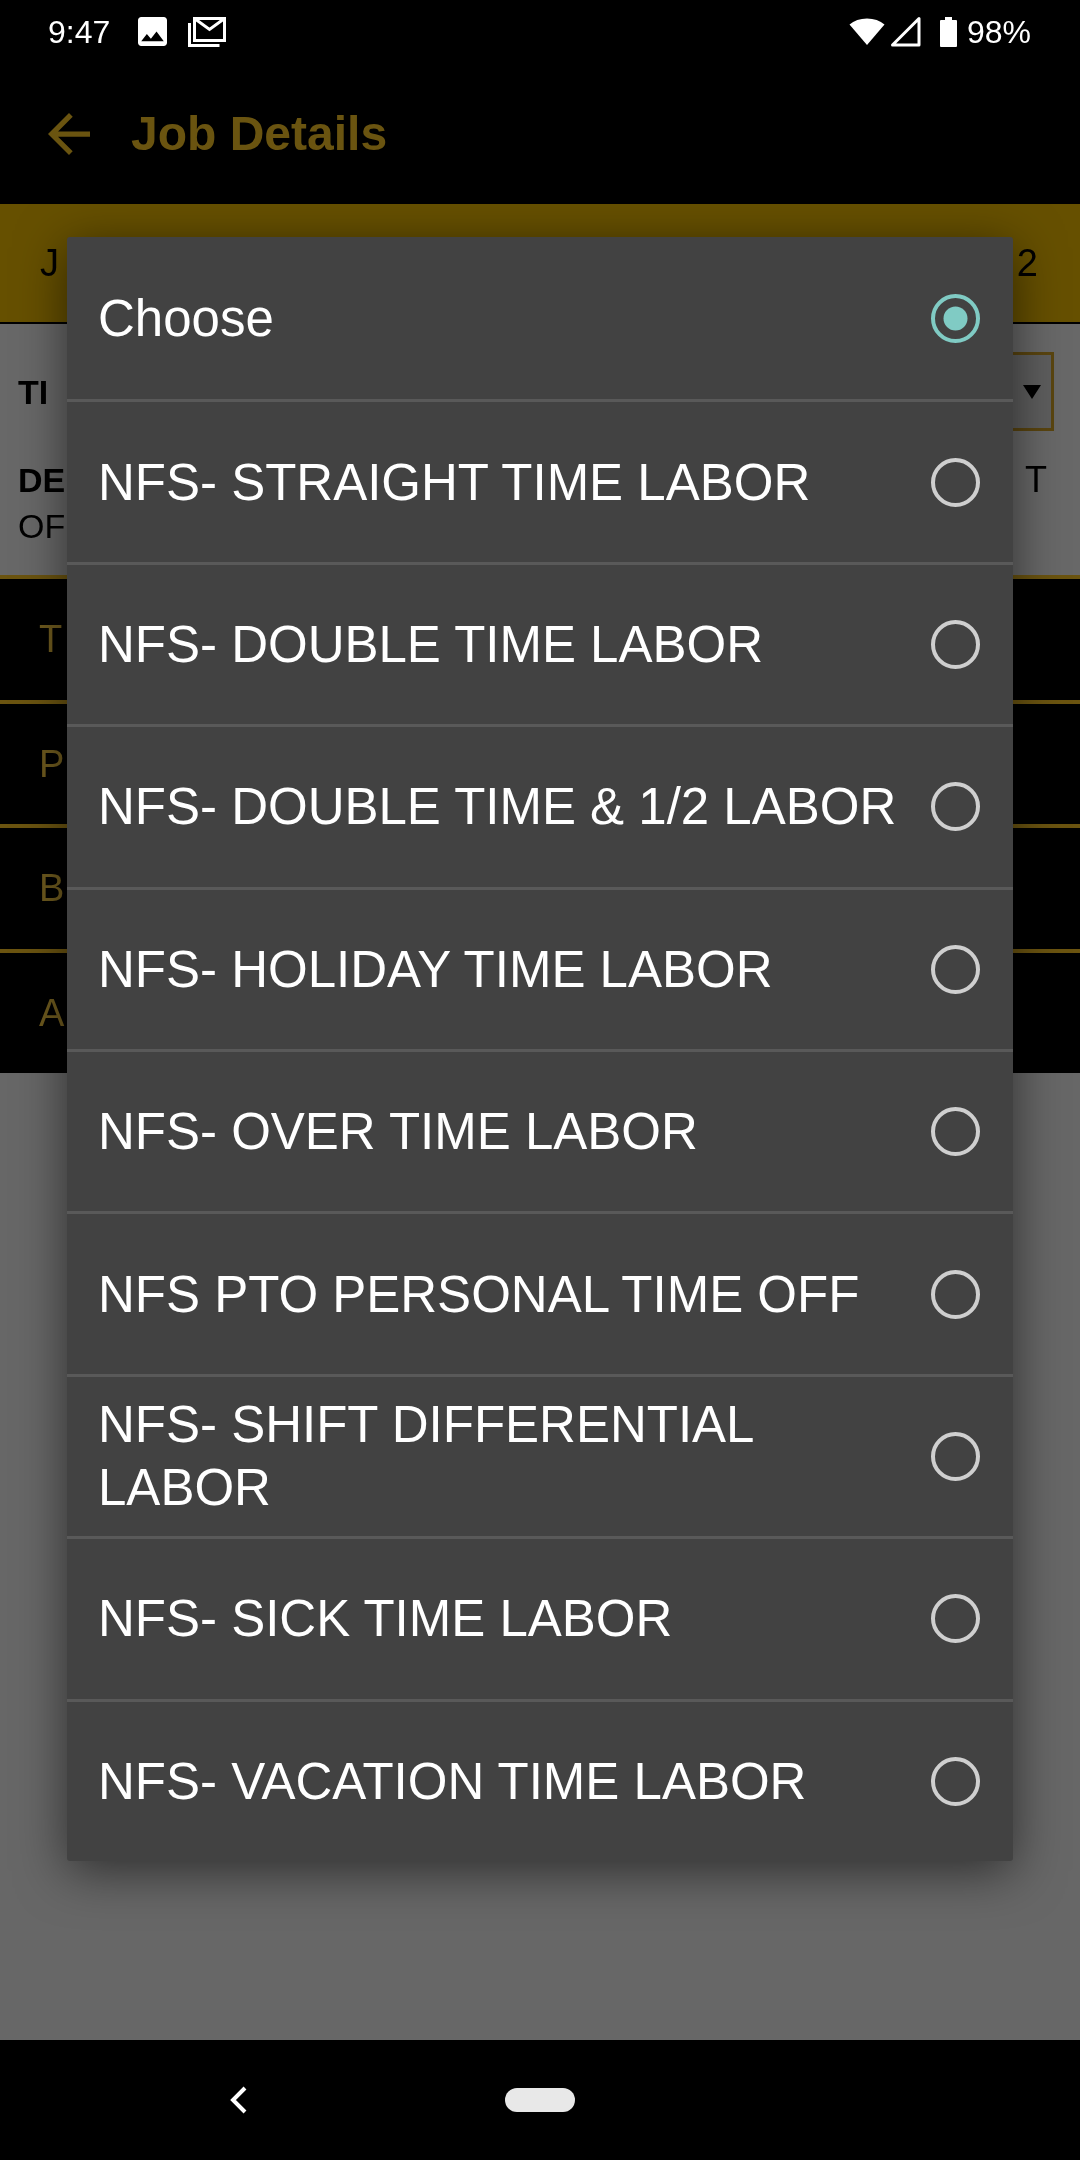 The height and width of the screenshot is (2160, 1080). Describe the element at coordinates (866, 31) in the screenshot. I see `wifi-icon` at that location.